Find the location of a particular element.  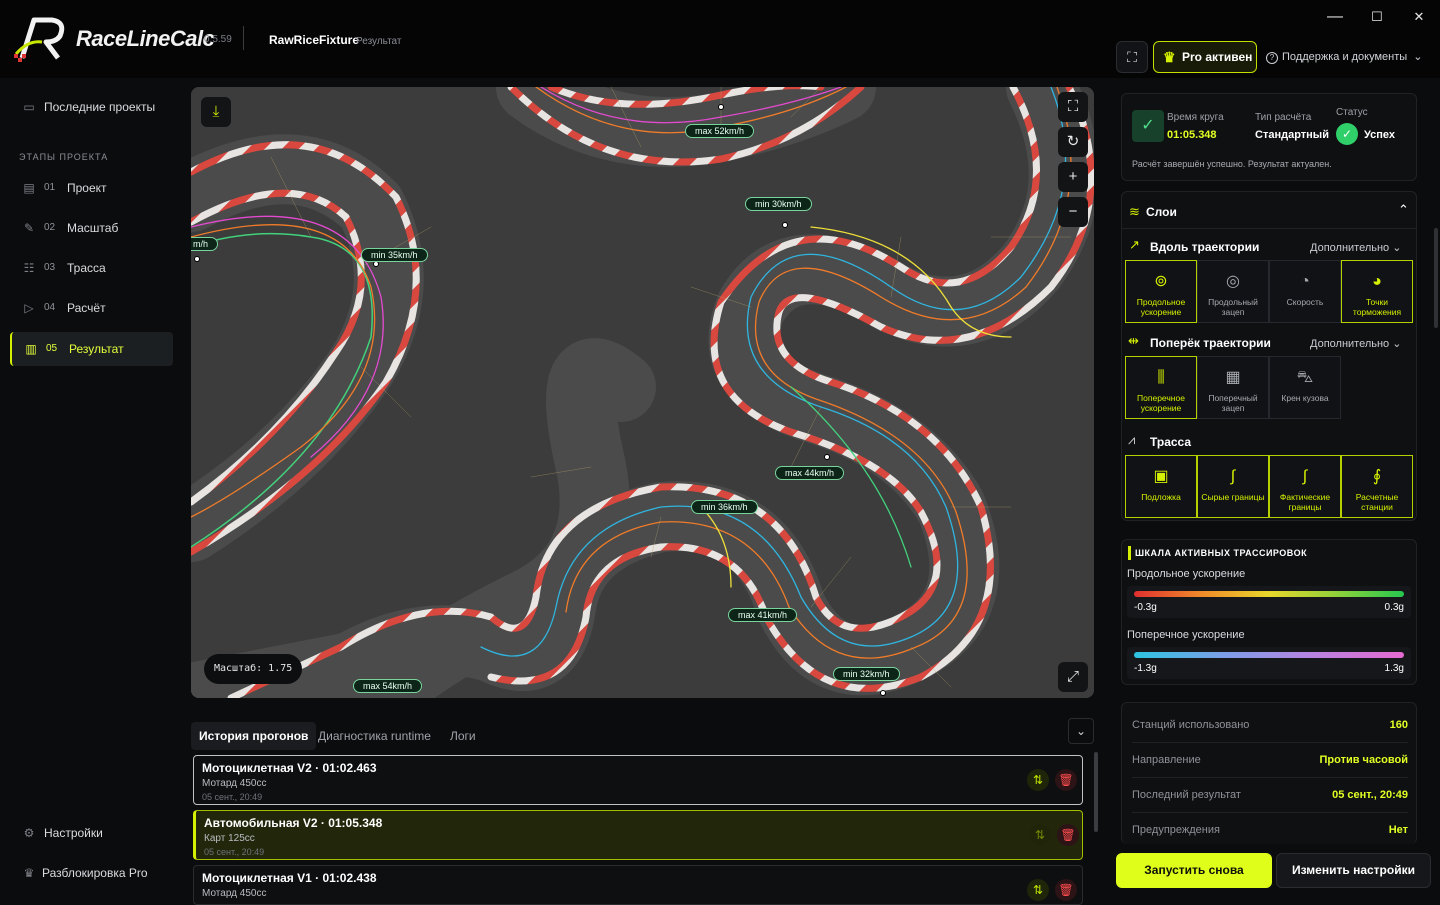

along-title: Вдоль траектории is located at coordinates (1205, 247).